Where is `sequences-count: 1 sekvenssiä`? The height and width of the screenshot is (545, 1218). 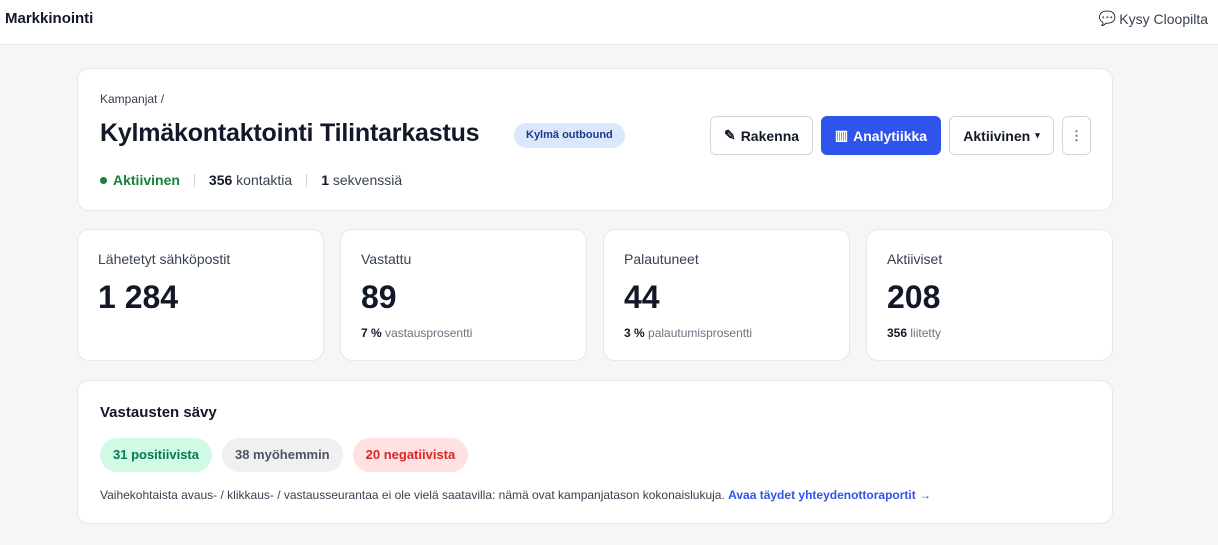 sequences-count: 1 sekvenssiä is located at coordinates (361, 180).